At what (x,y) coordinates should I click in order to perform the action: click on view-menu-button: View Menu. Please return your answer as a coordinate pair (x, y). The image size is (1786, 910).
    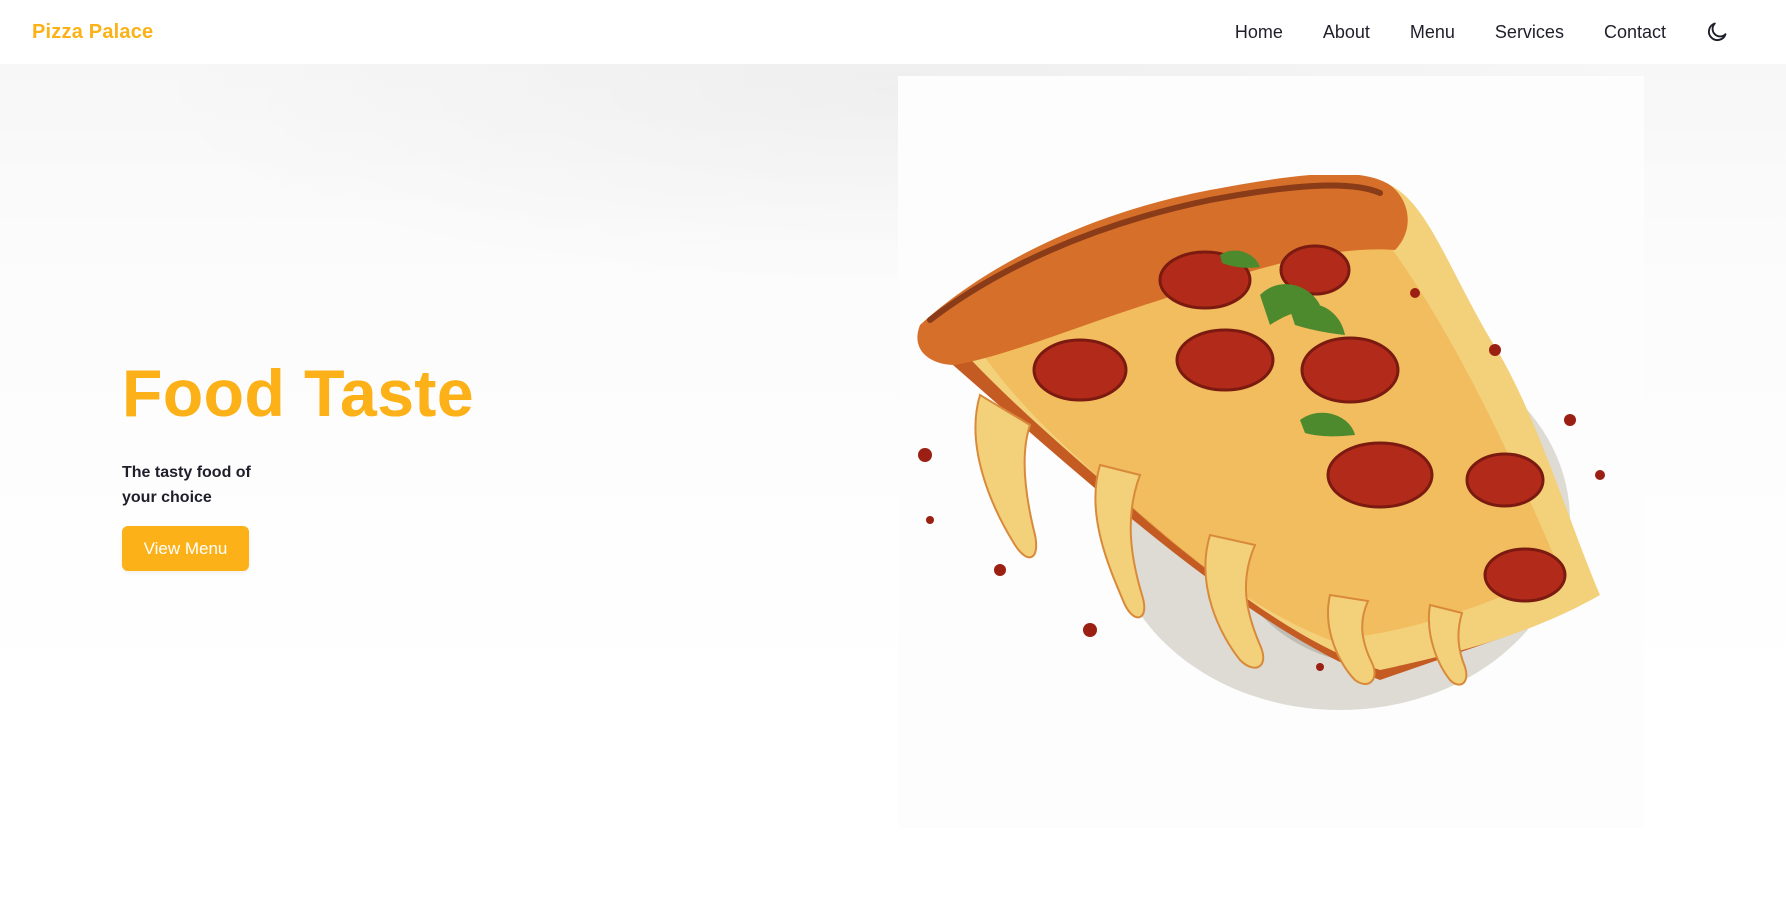
    Looking at the image, I should click on (185, 548).